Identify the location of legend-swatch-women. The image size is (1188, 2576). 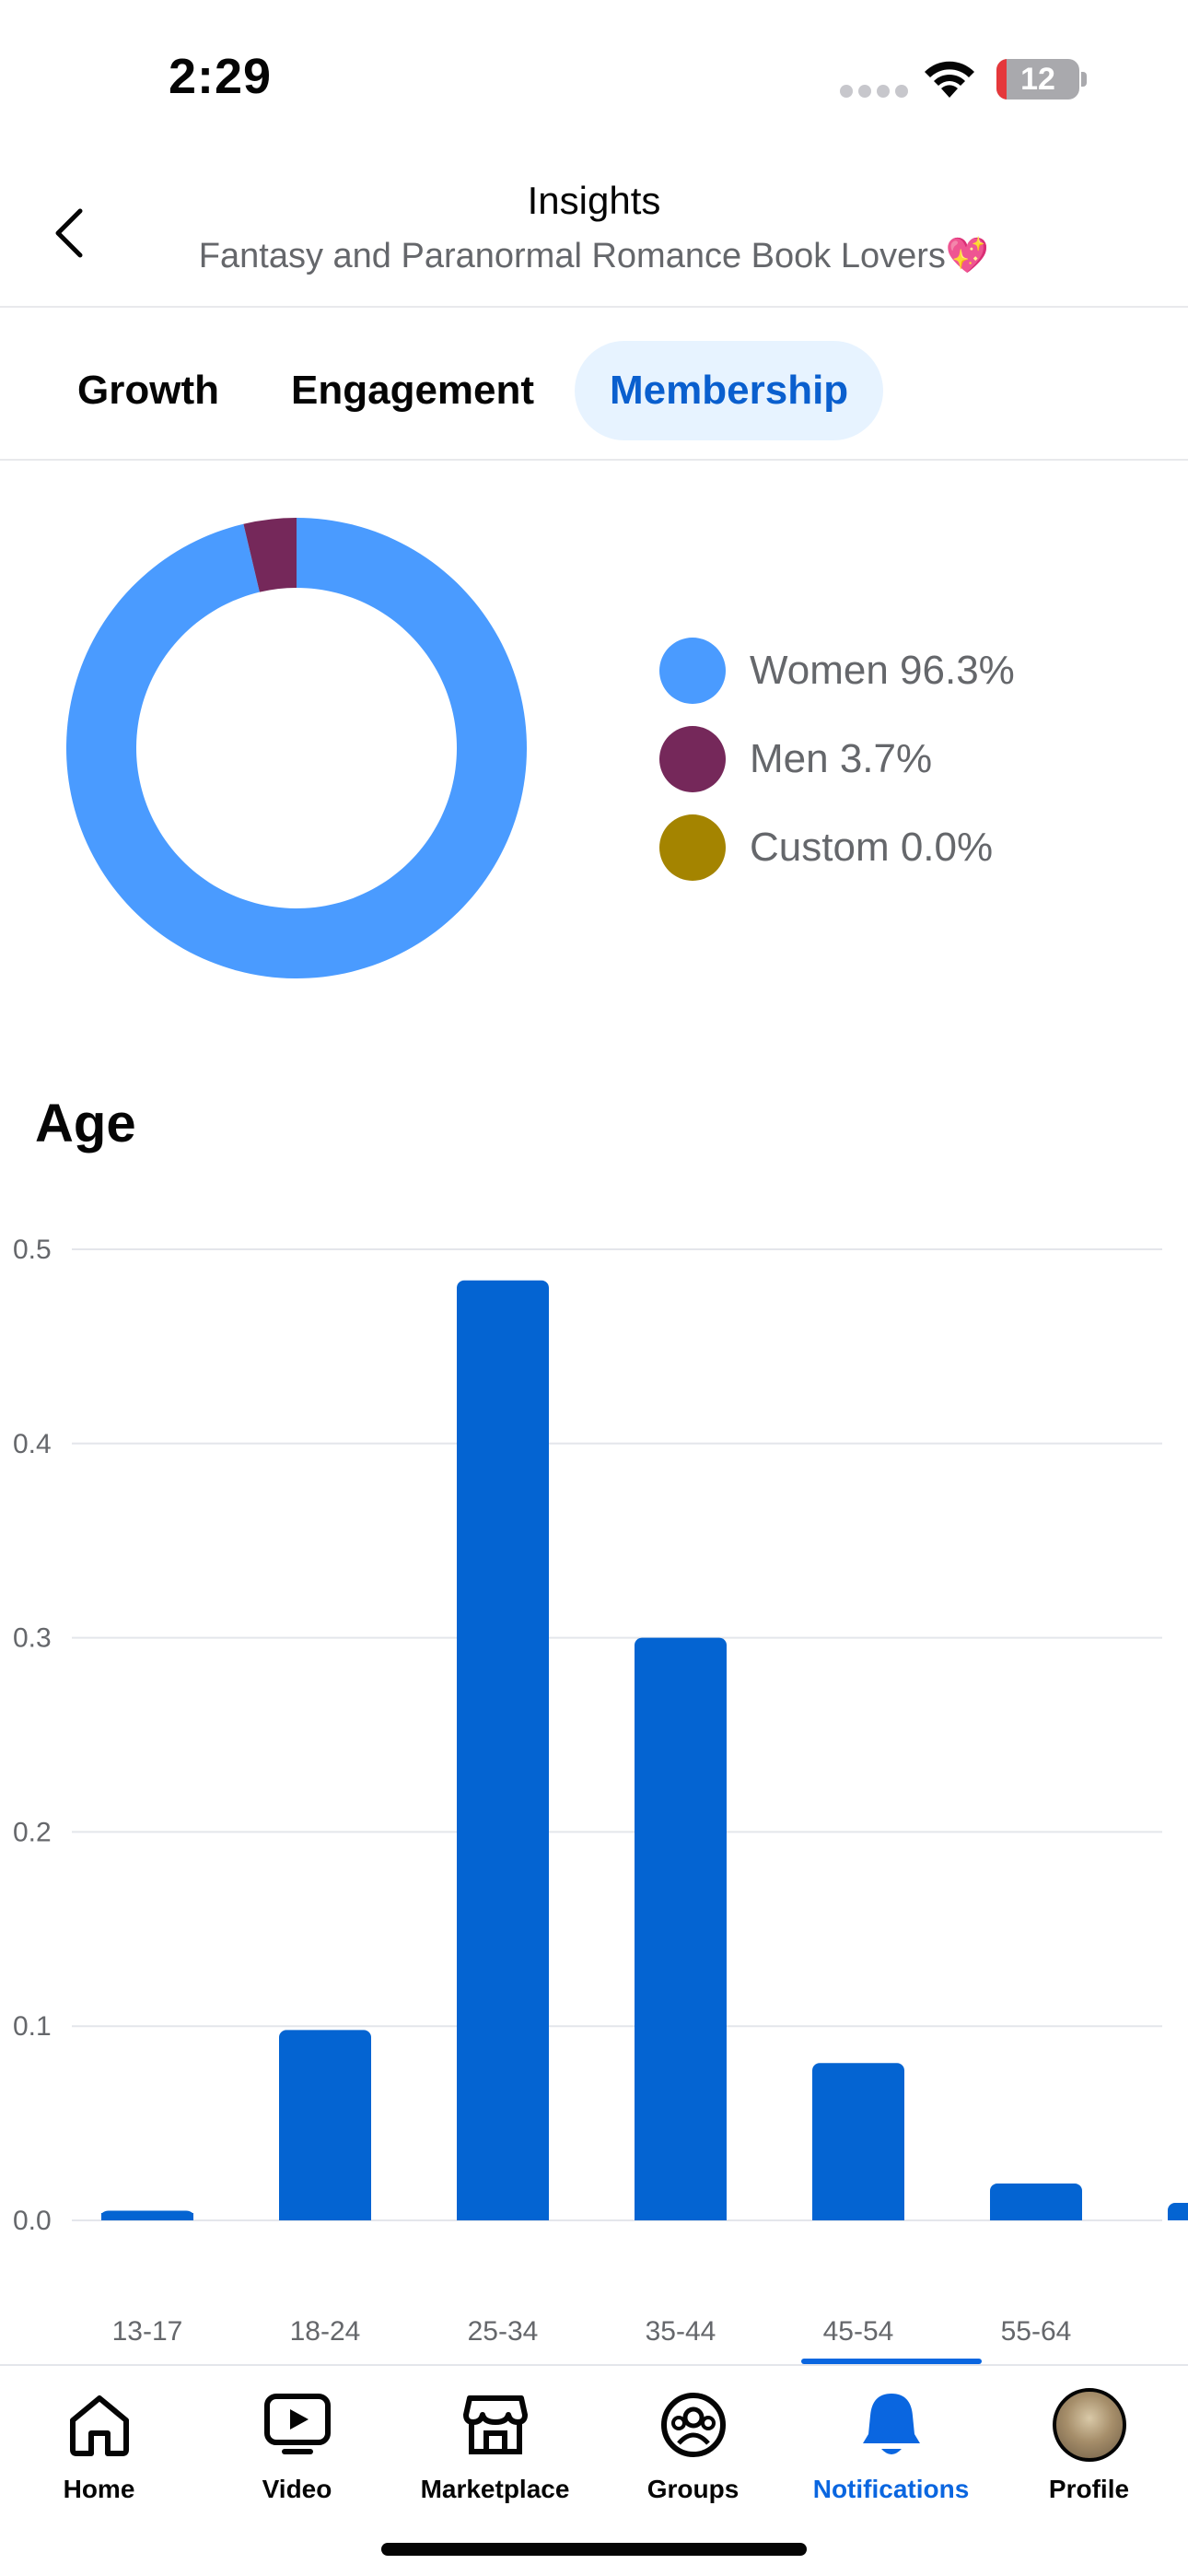
(692, 671).